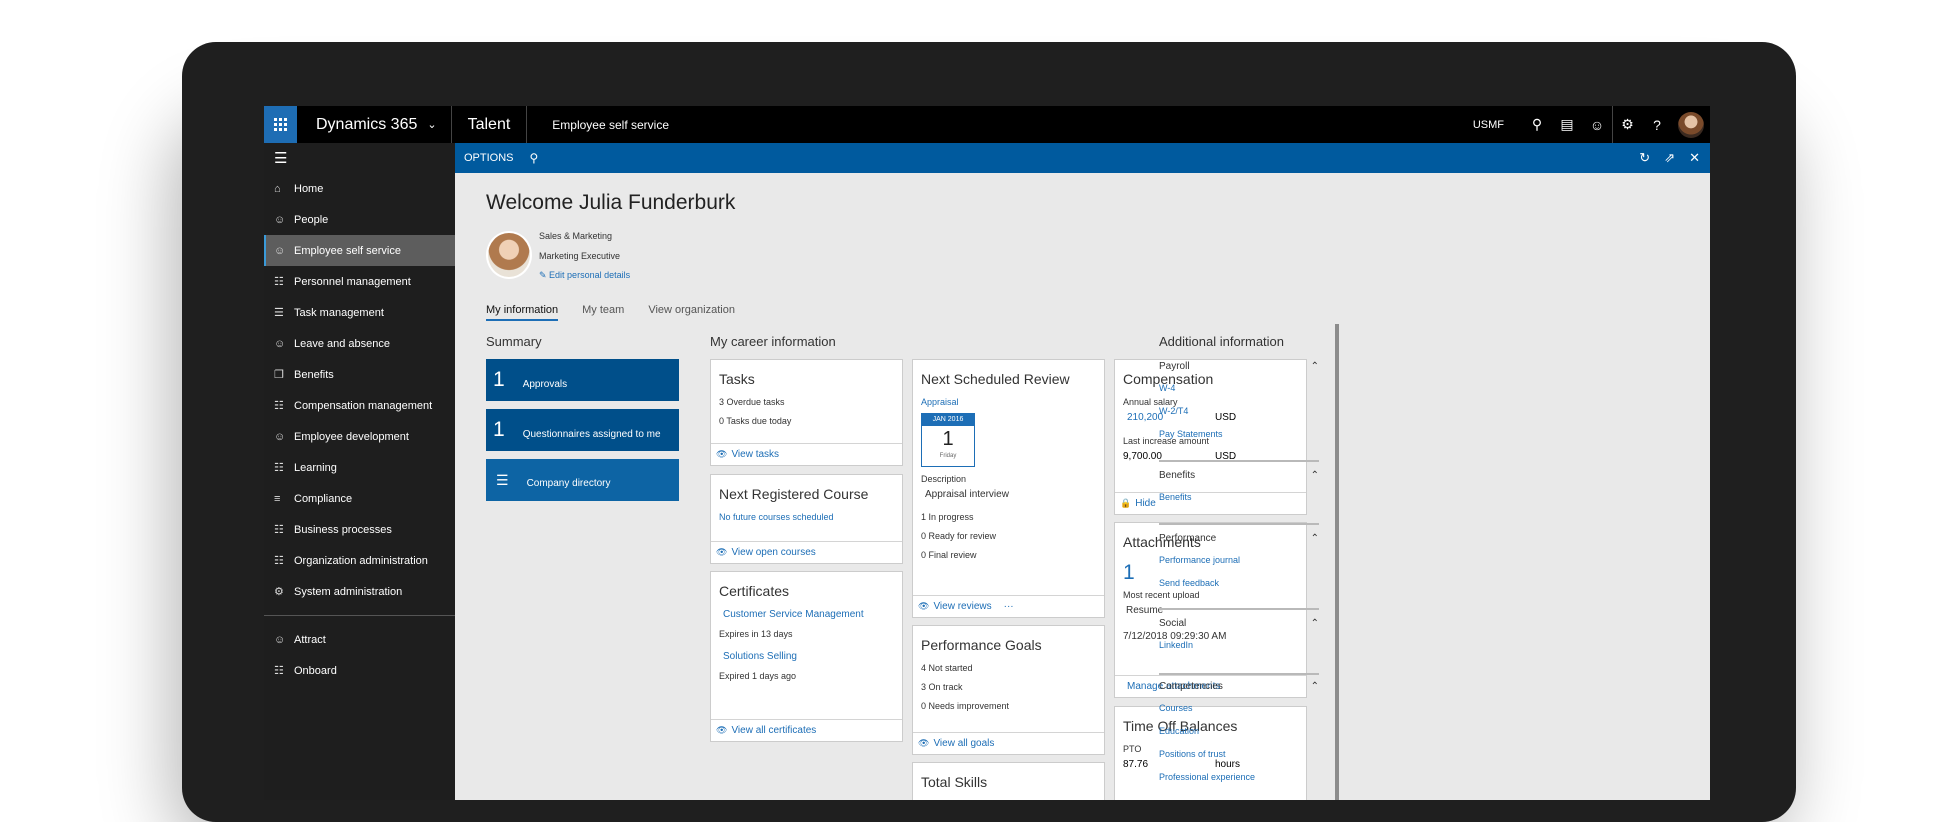  I want to click on sidebar-item-people: ☺ People, so click(359, 219).